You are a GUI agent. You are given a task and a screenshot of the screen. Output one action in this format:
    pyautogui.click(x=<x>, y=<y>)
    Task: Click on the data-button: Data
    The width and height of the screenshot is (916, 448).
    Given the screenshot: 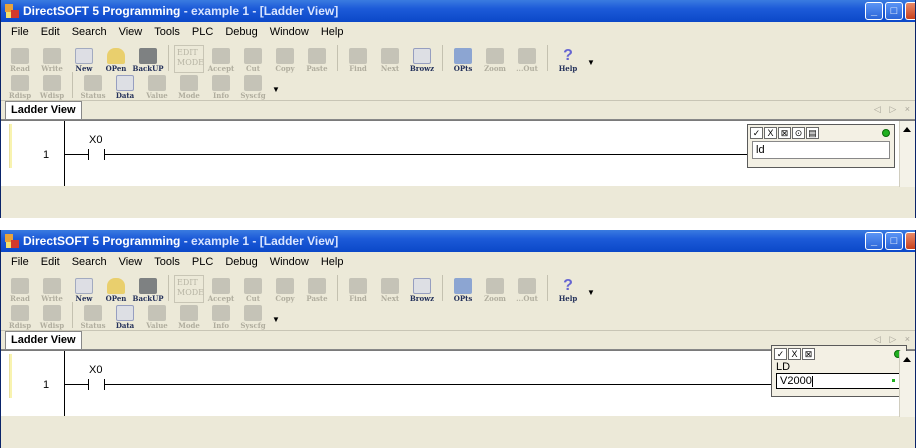 What is the action you would take?
    pyautogui.click(x=125, y=87)
    